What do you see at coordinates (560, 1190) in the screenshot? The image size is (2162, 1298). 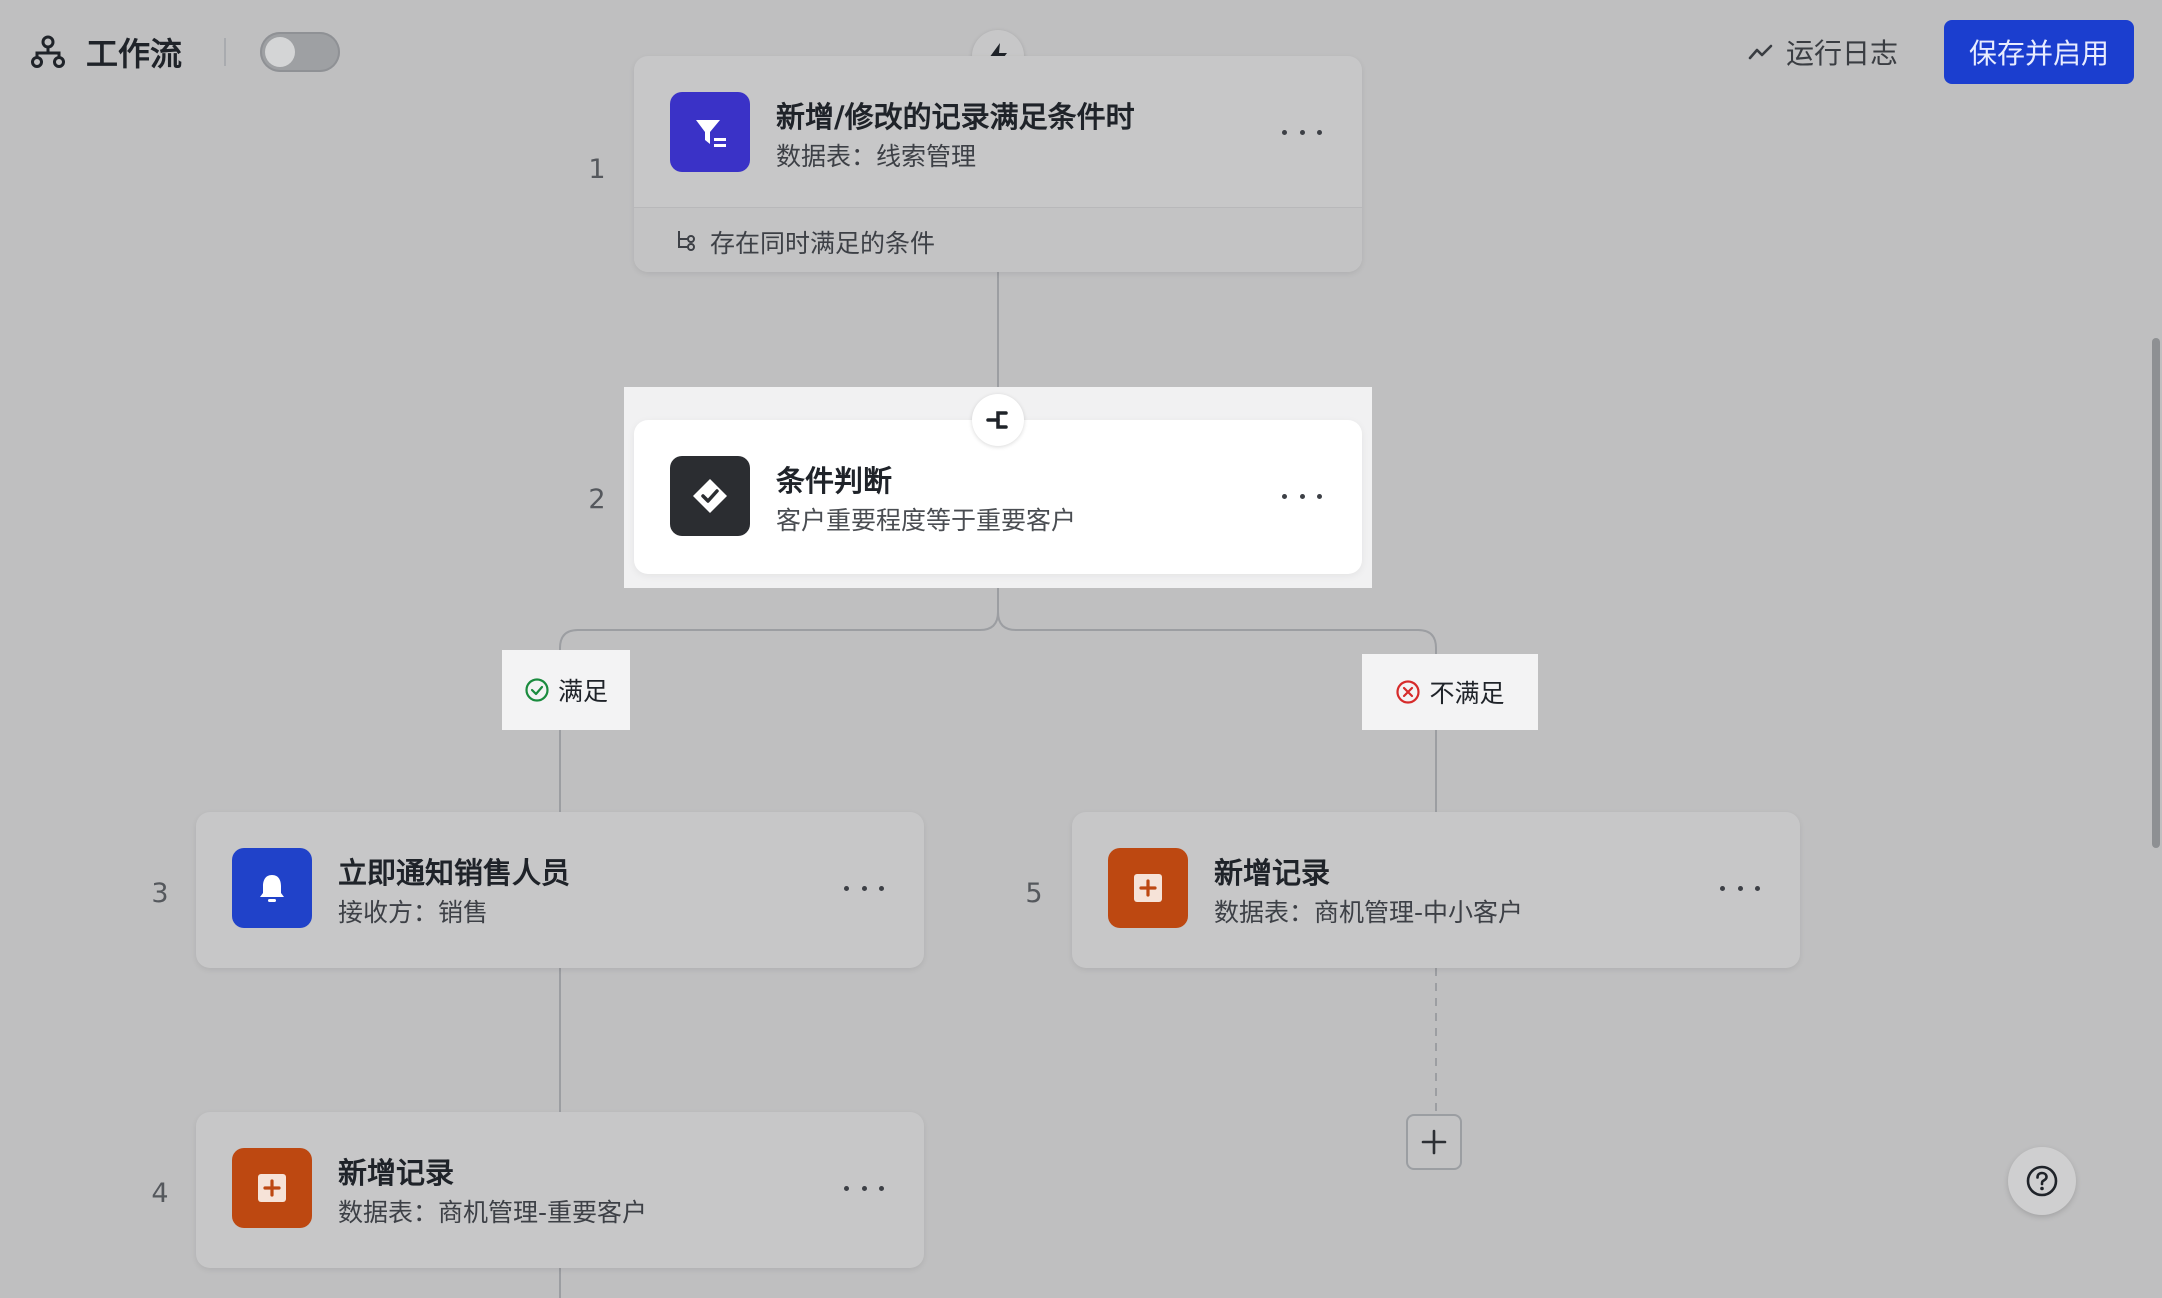 I see `add-record-node-key-clients: 新增记录 数据表：商机管理-重要客户` at bounding box center [560, 1190].